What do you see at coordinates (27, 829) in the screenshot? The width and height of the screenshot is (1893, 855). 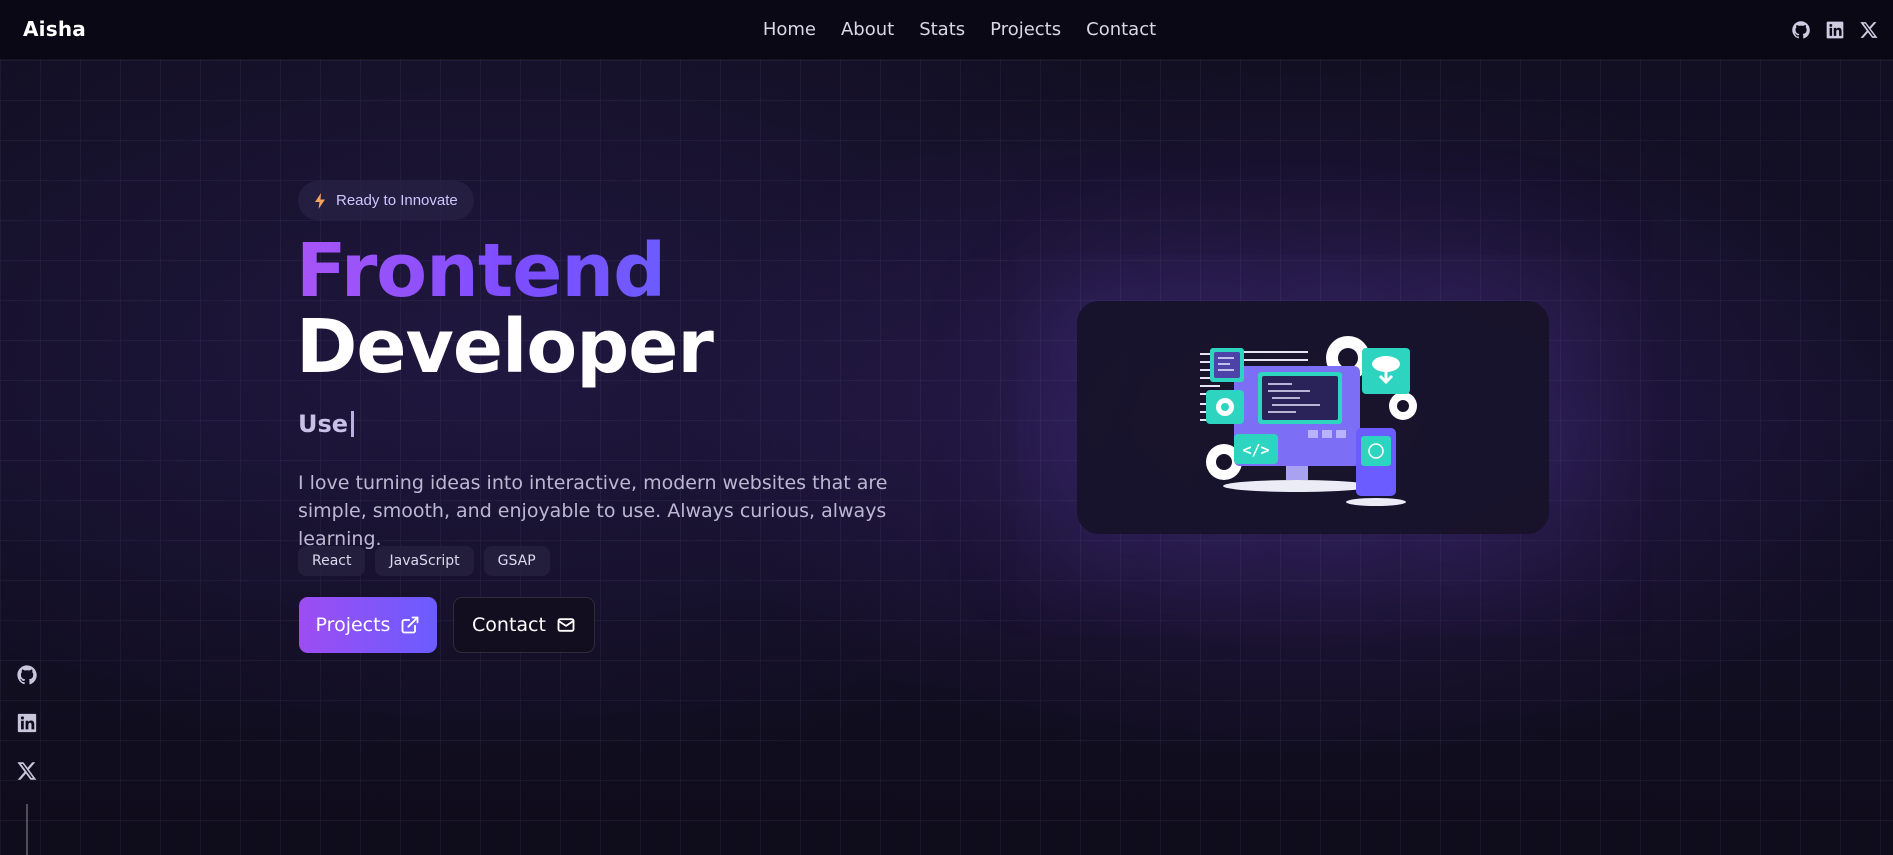 I see `side-divider-line` at bounding box center [27, 829].